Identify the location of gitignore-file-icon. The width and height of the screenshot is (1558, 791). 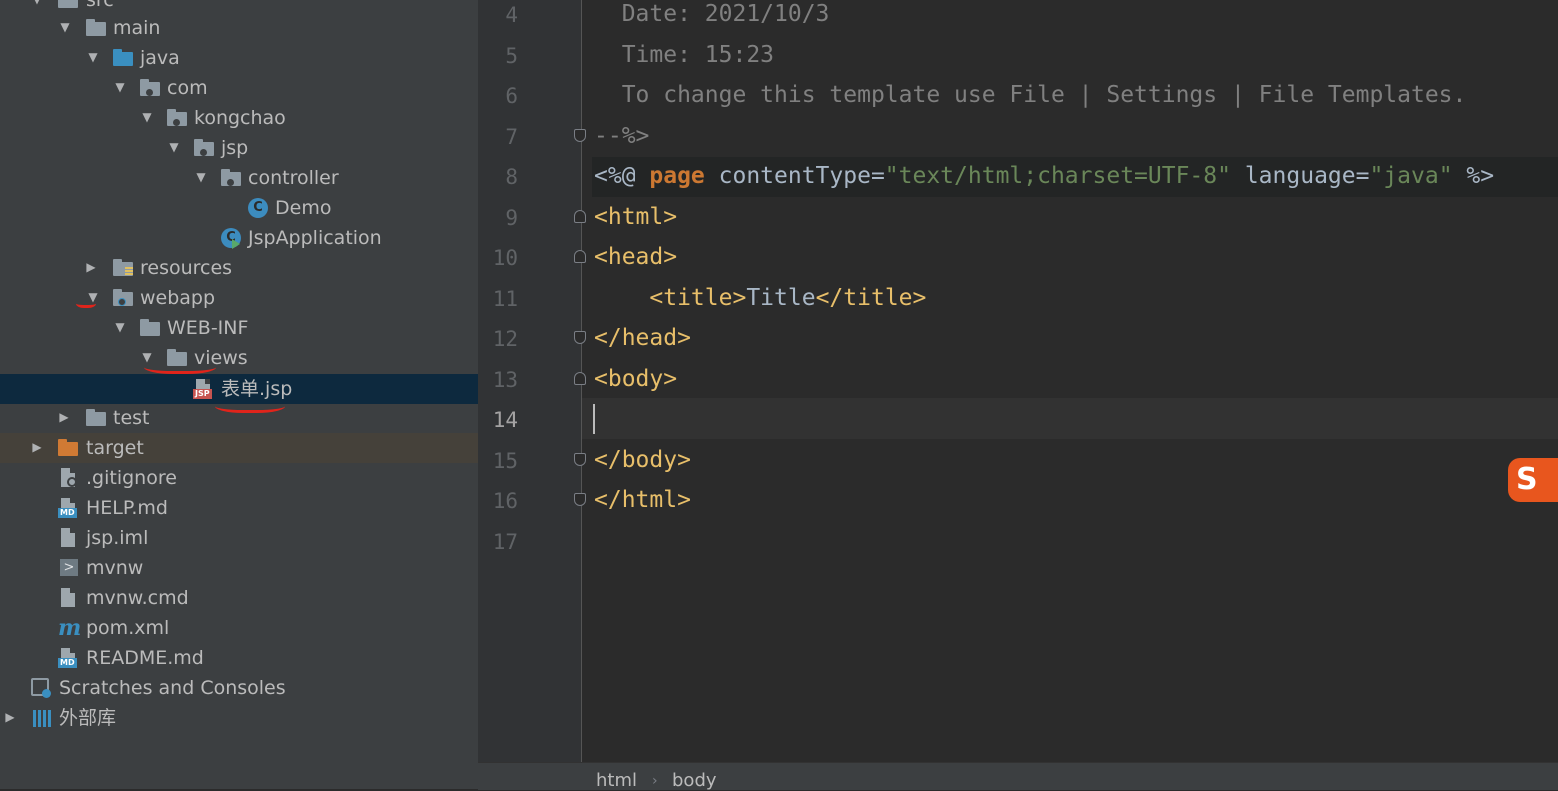
(69, 478).